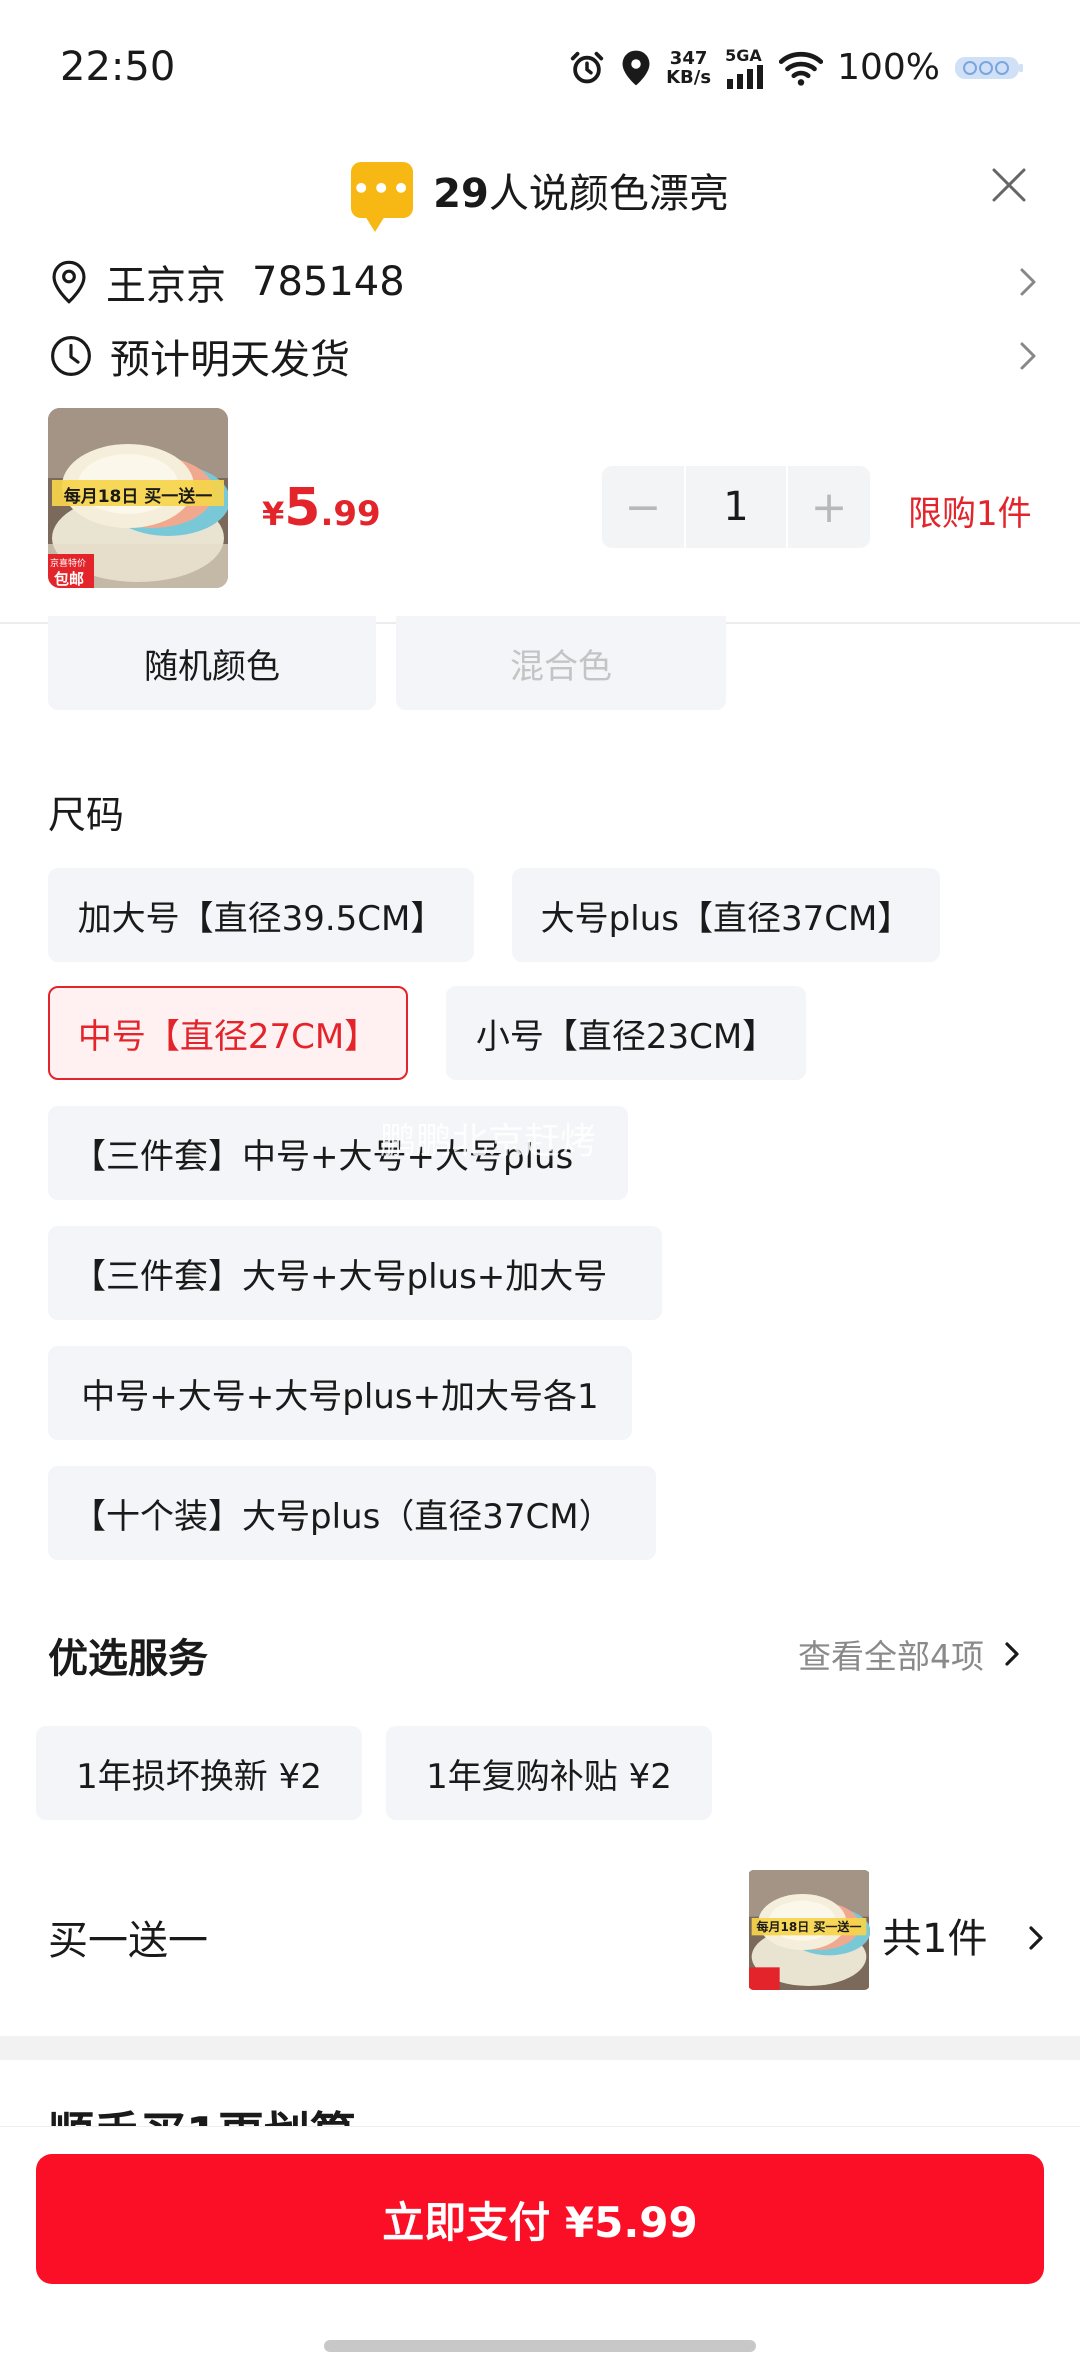 This screenshot has width=1080, height=2377. I want to click on service-option: 1年复购补贴 ¥2, so click(549, 1773).